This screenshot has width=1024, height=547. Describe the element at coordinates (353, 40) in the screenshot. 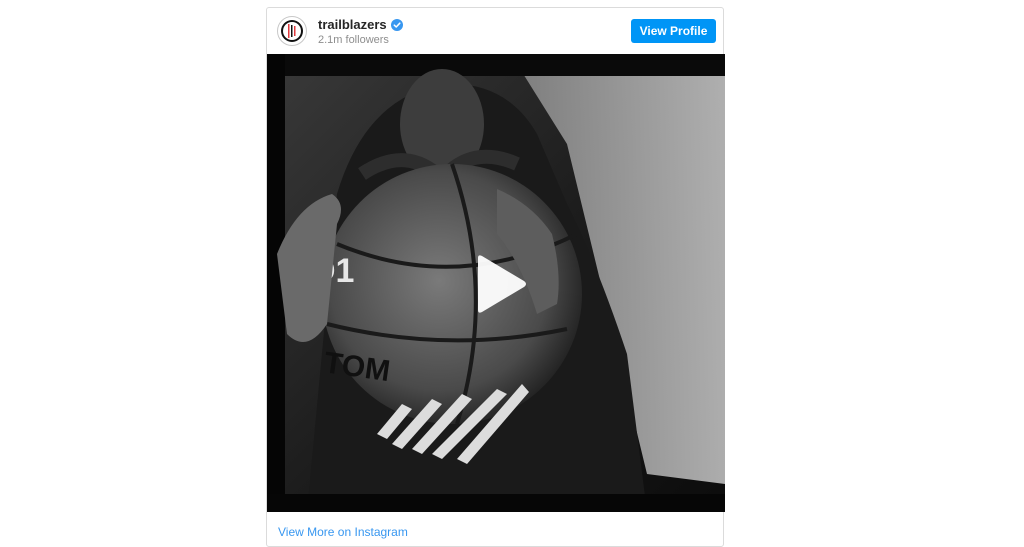

I see `followers-count: 2.1m followers` at that location.